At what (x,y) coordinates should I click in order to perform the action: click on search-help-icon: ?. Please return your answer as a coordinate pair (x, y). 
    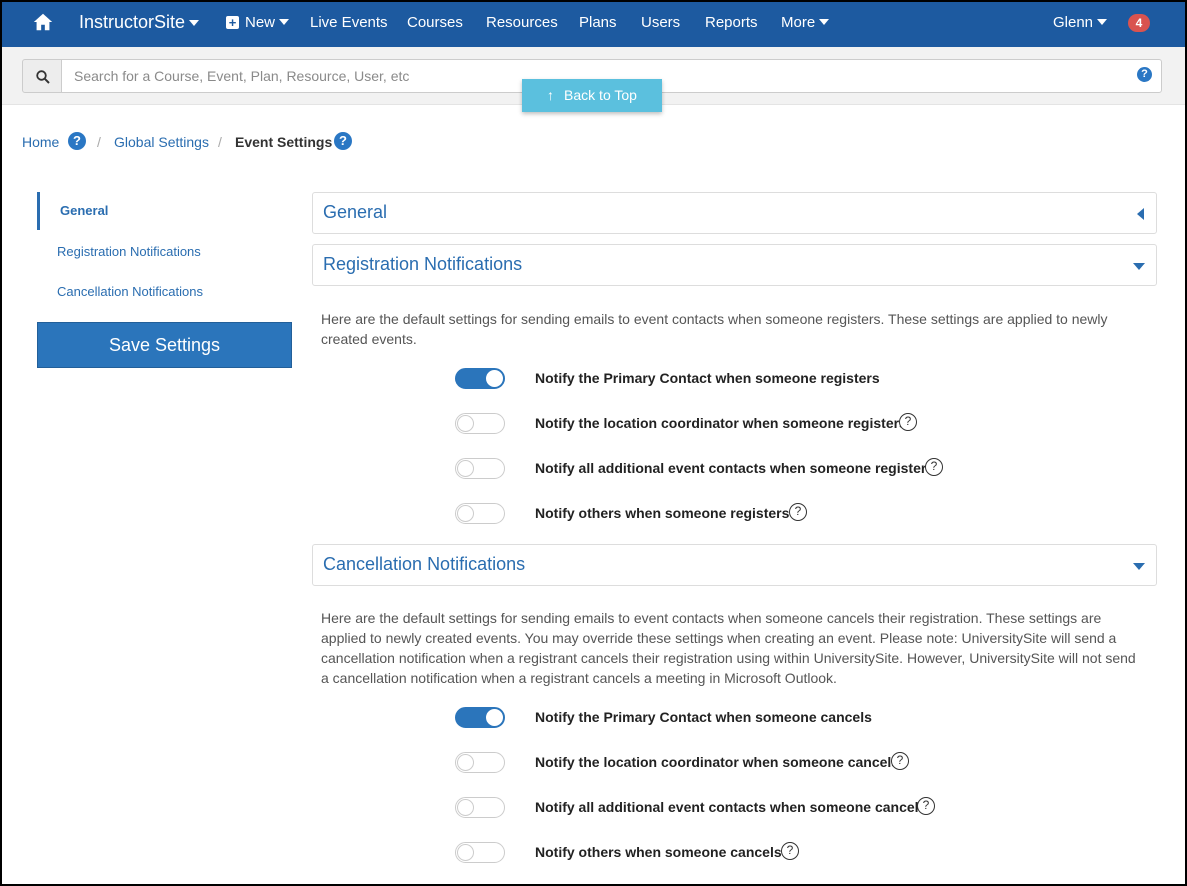
    Looking at the image, I should click on (1144, 74).